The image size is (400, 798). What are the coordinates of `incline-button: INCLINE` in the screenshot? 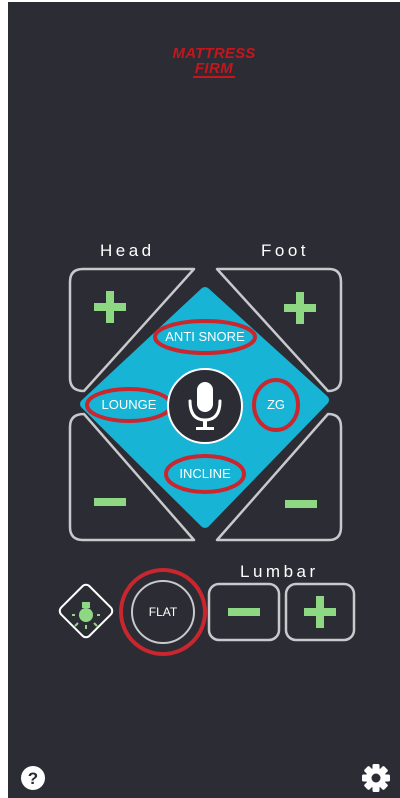 It's located at (205, 473).